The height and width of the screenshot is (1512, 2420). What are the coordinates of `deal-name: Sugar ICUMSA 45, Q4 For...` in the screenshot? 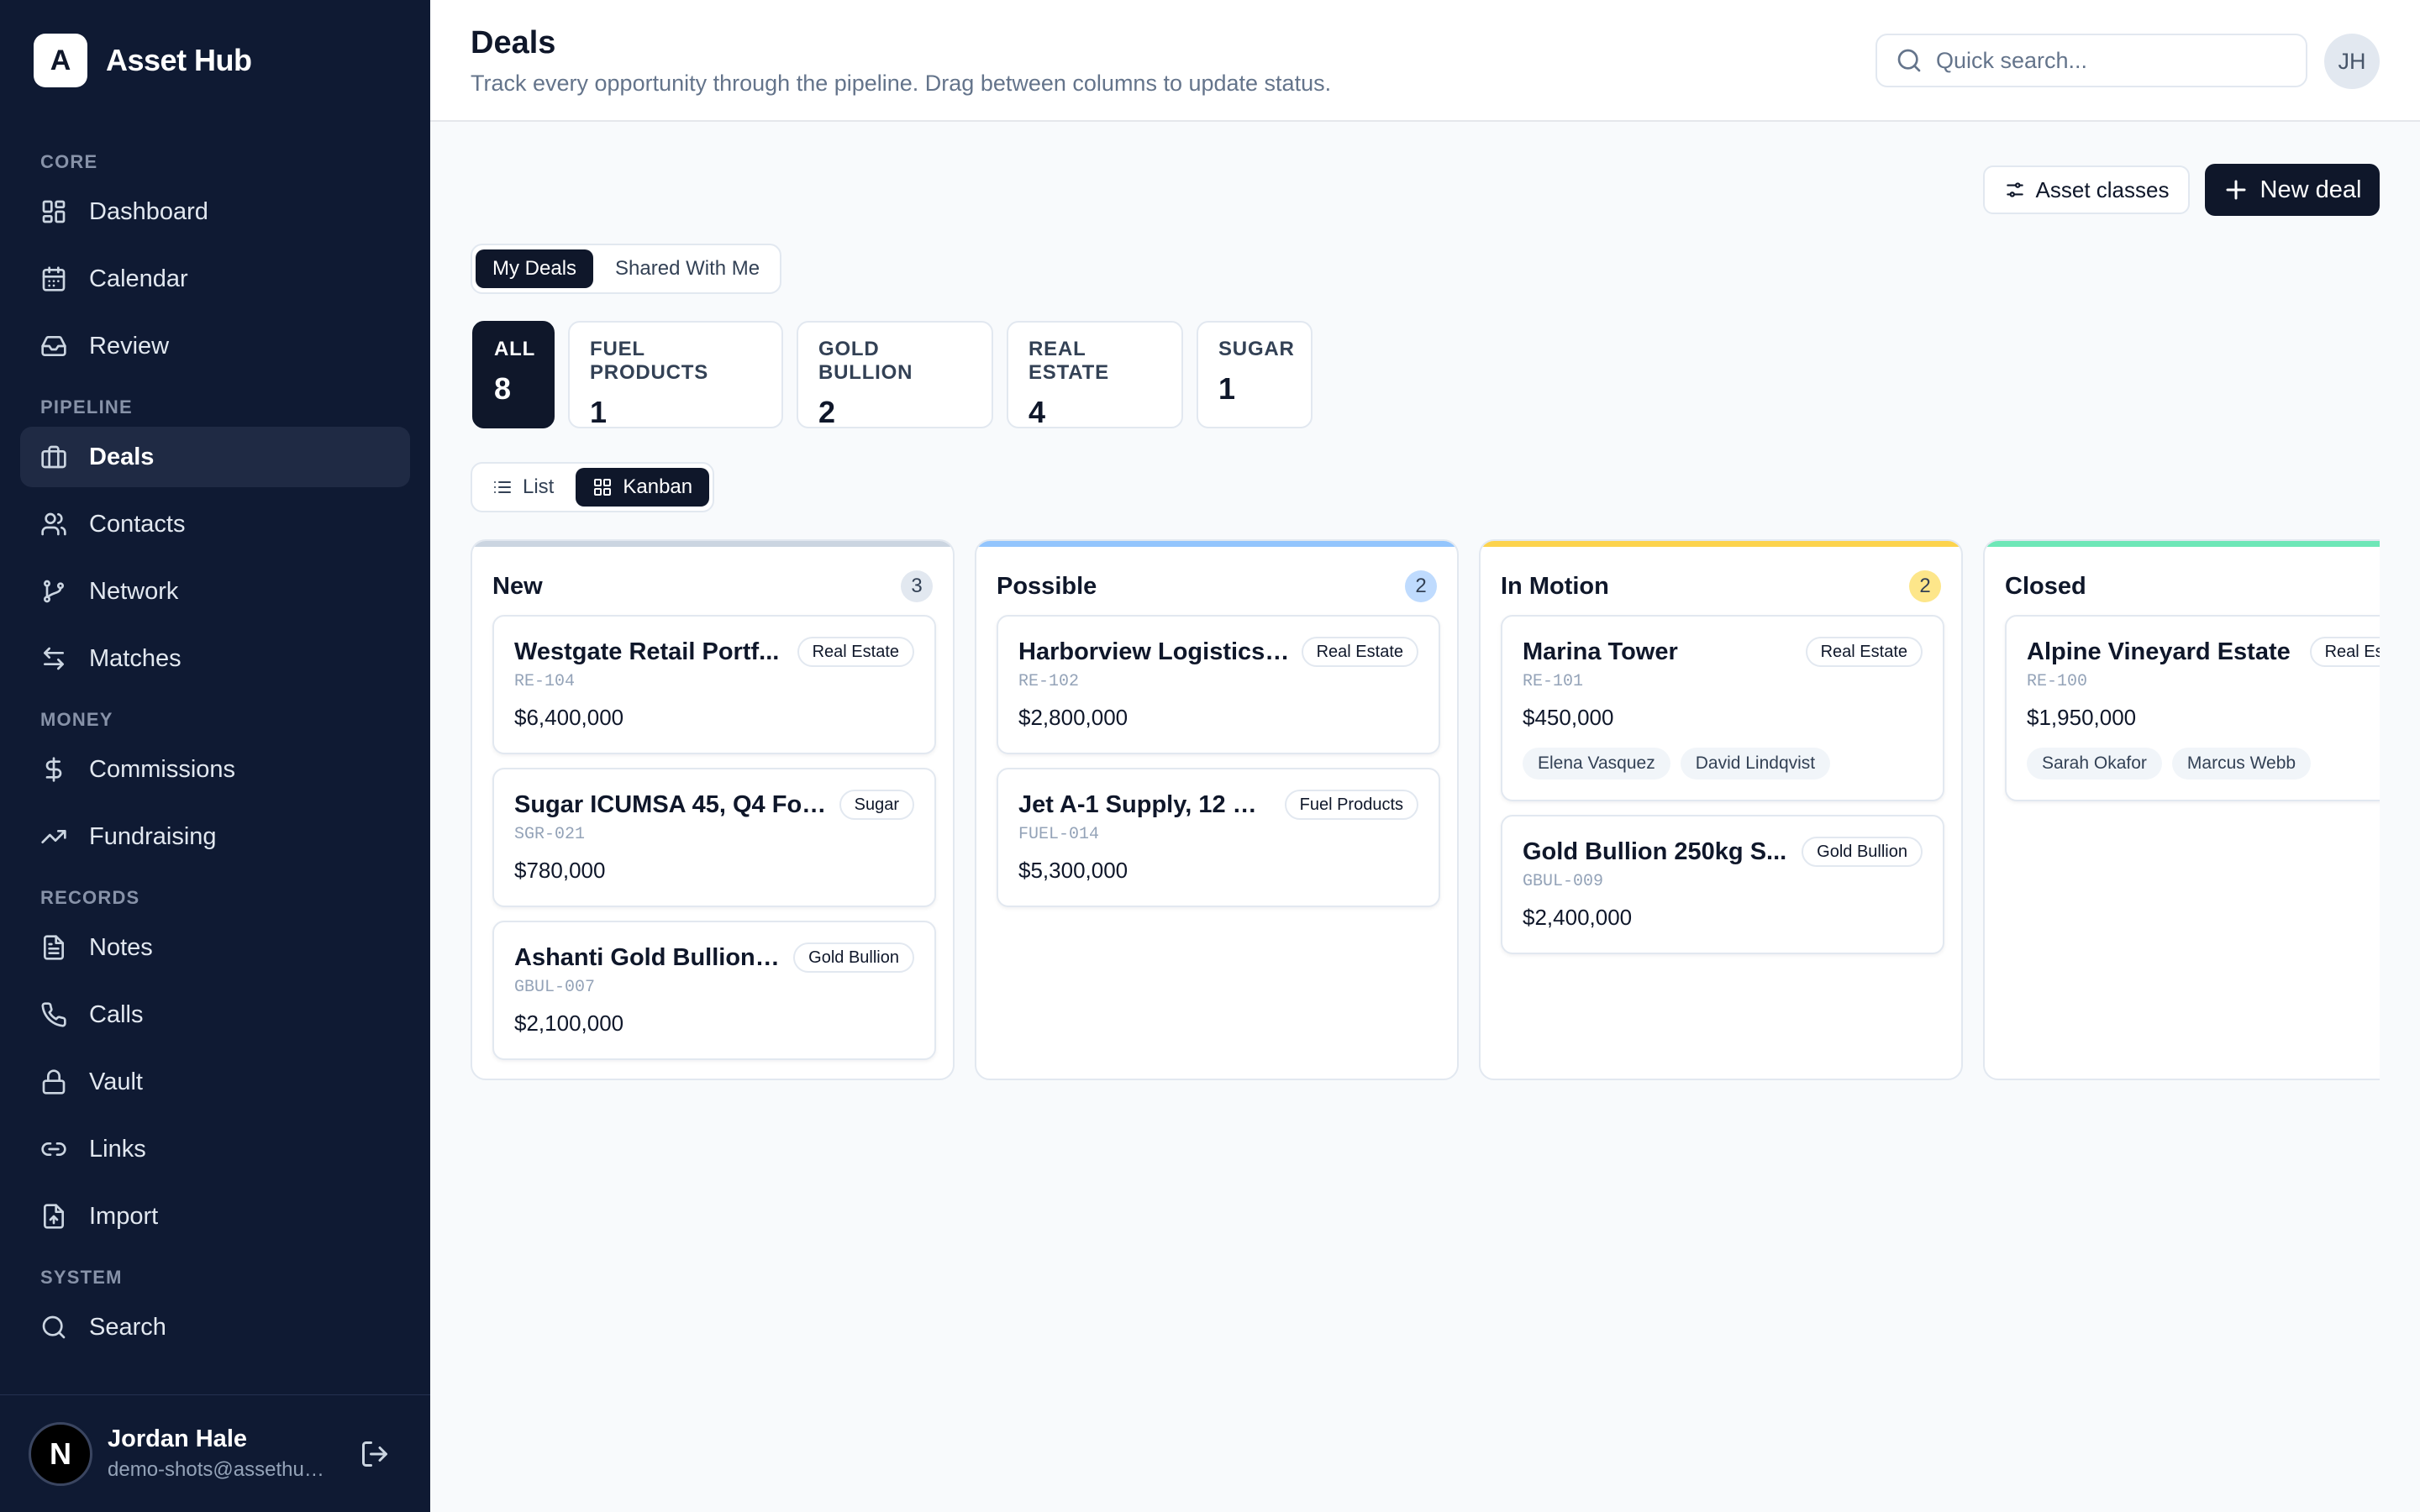 It's located at (671, 804).